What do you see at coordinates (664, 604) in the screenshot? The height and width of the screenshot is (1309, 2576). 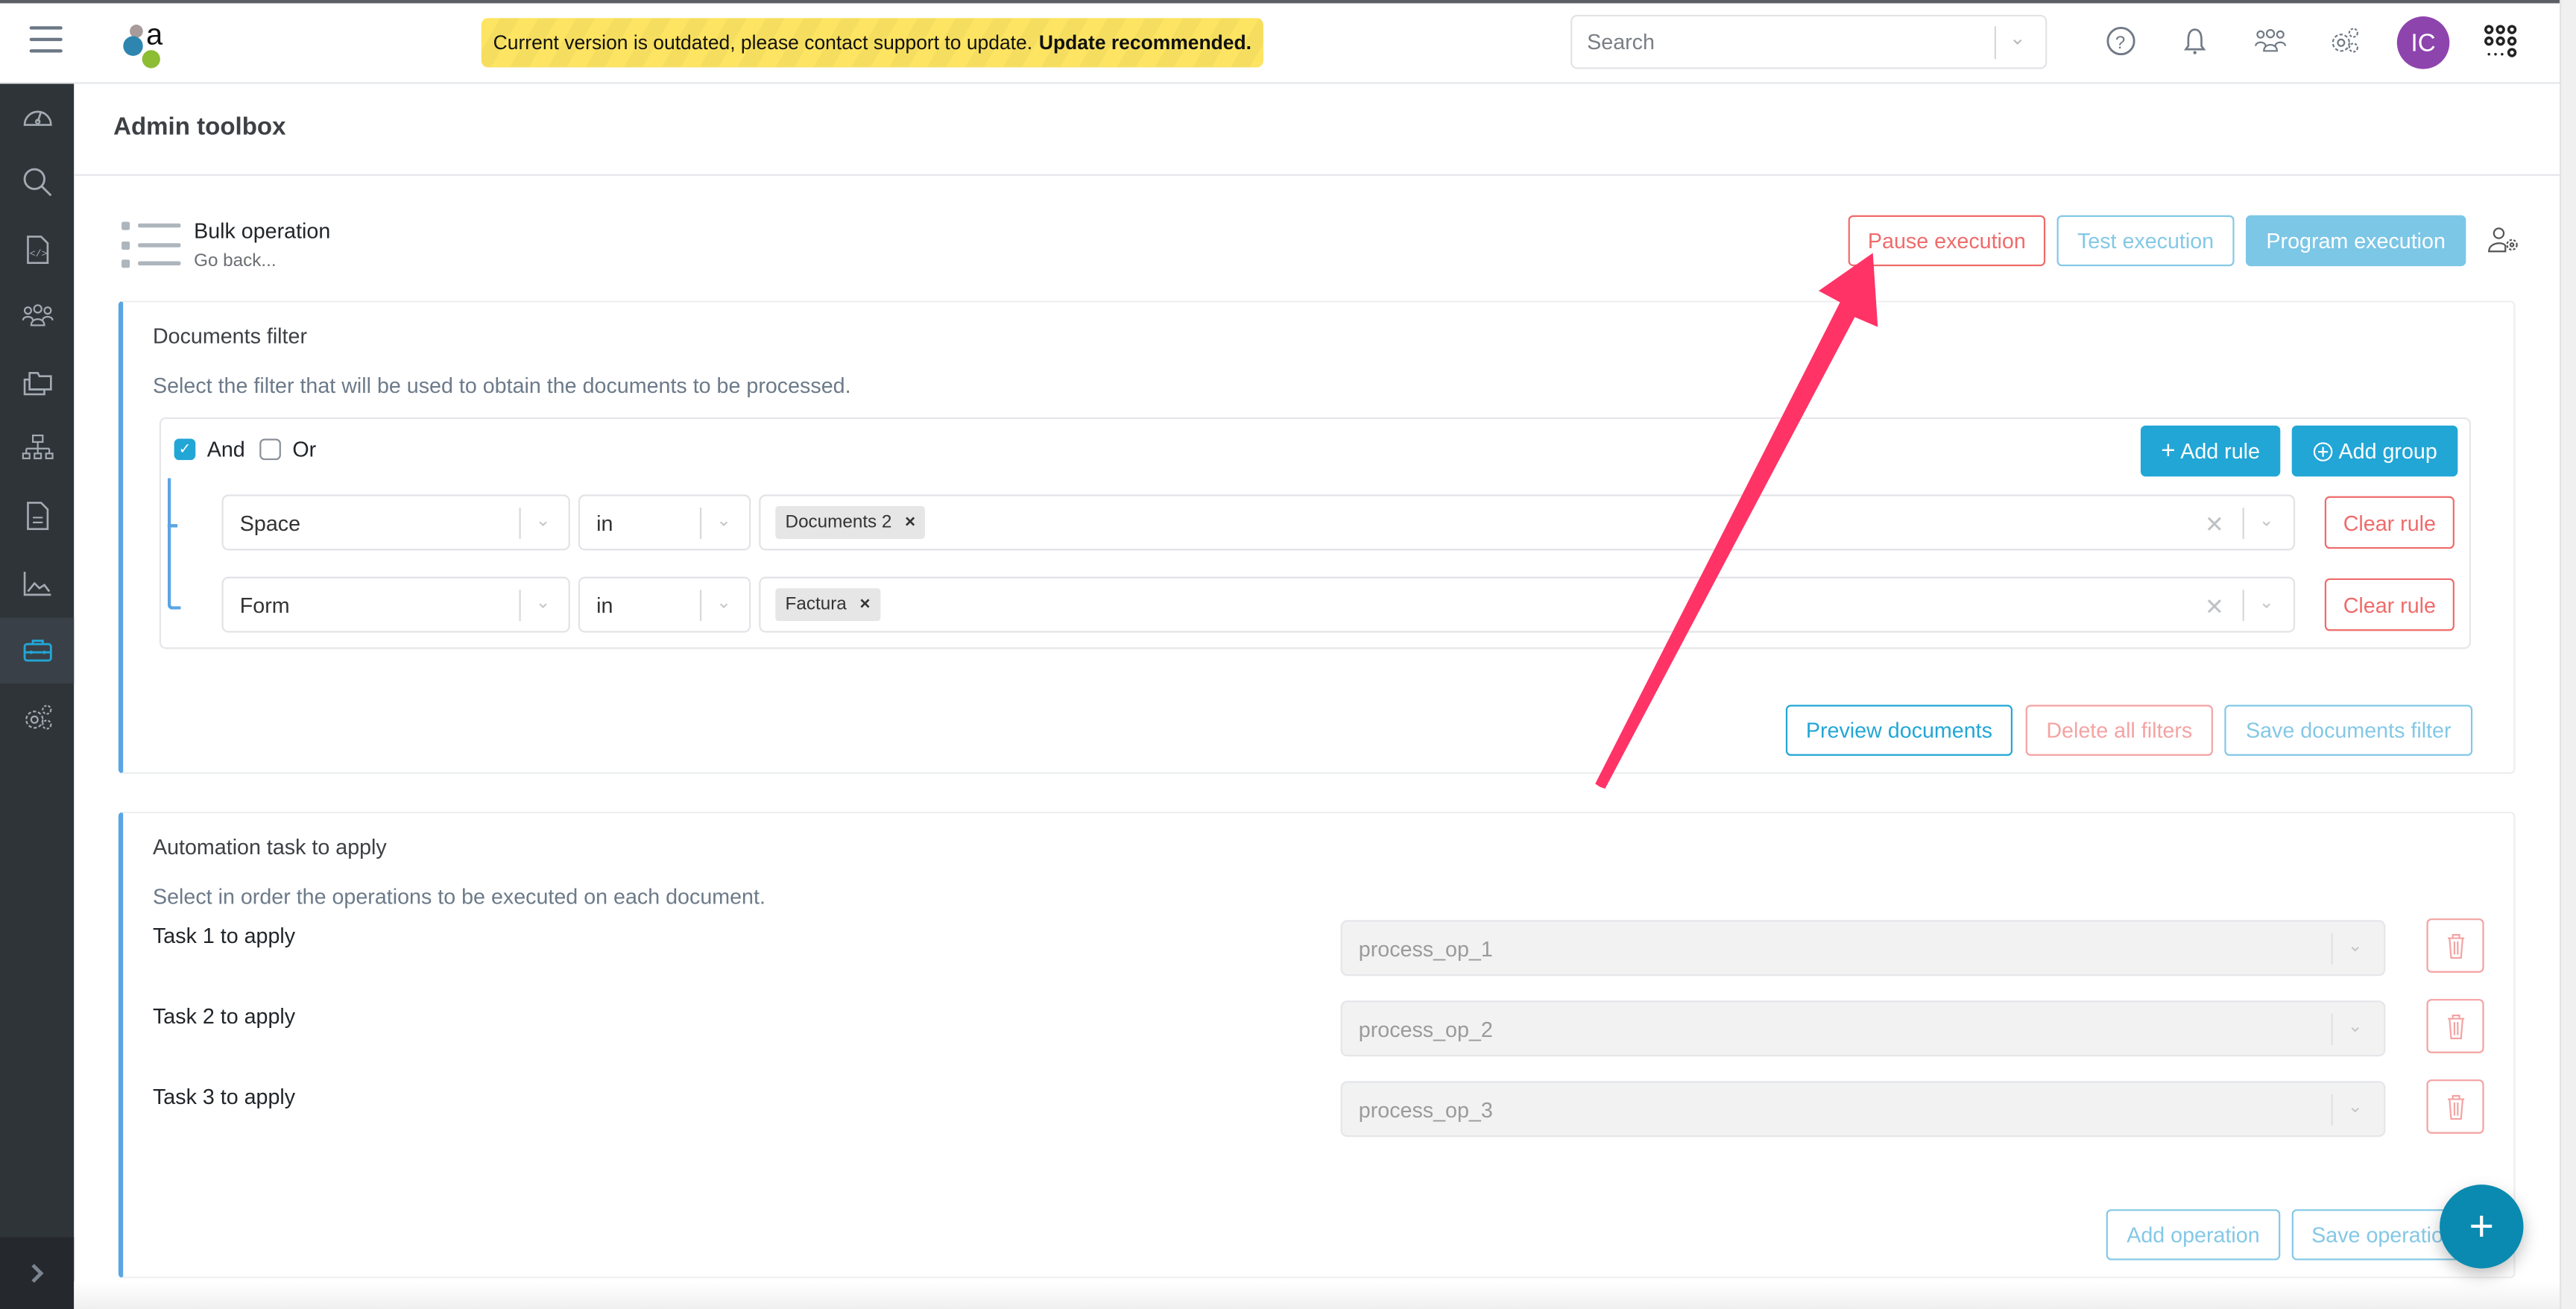 I see `rule-2-operator-select: in ⌄` at bounding box center [664, 604].